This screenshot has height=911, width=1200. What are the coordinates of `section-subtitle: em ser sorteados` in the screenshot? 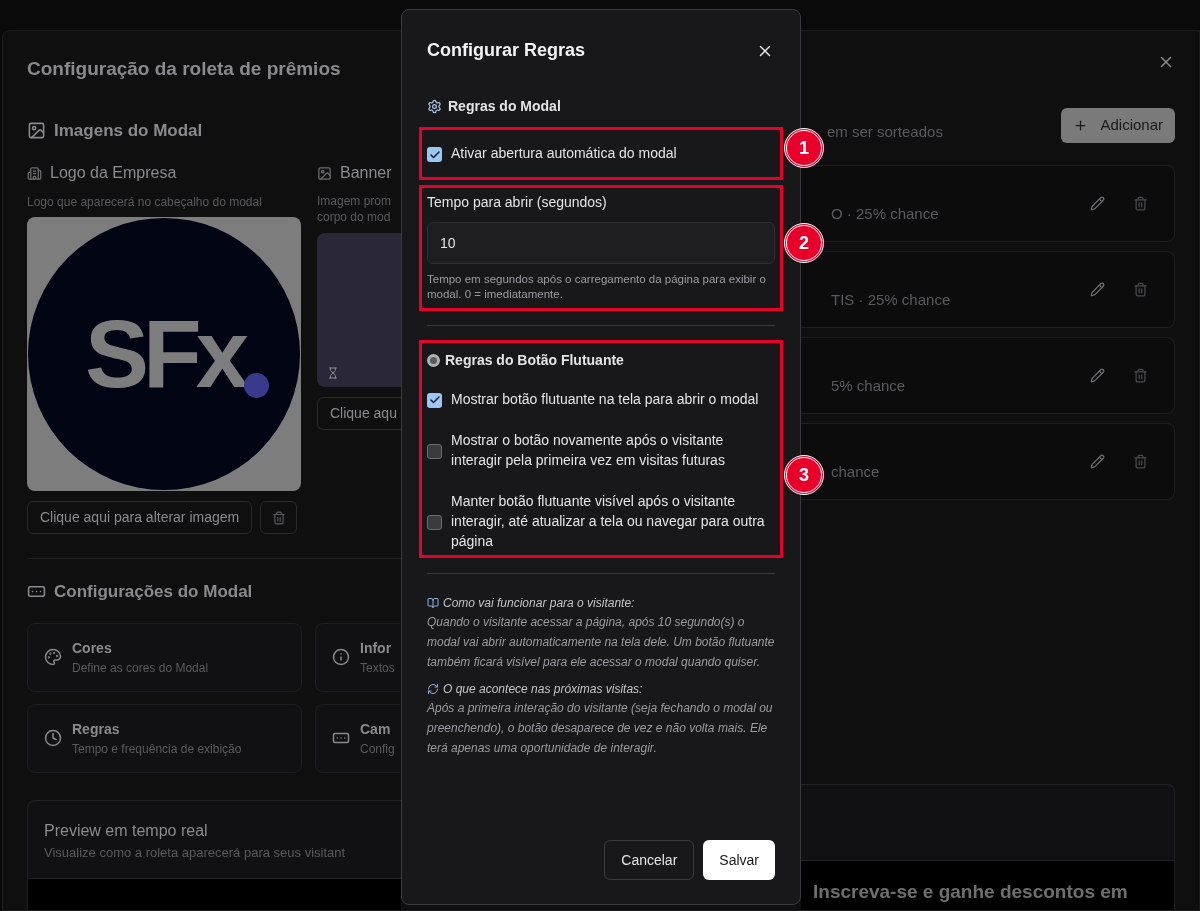 It's located at (885, 132).